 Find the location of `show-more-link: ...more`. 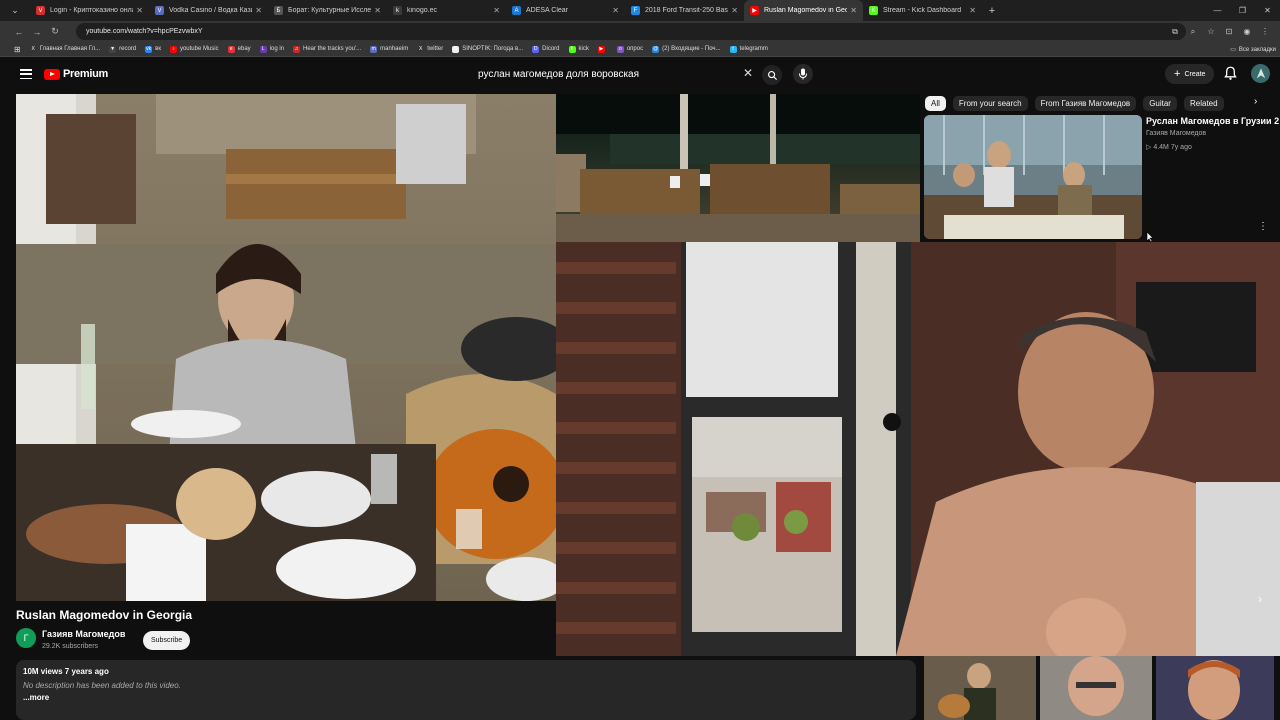

show-more-link: ...more is located at coordinates (466, 697).